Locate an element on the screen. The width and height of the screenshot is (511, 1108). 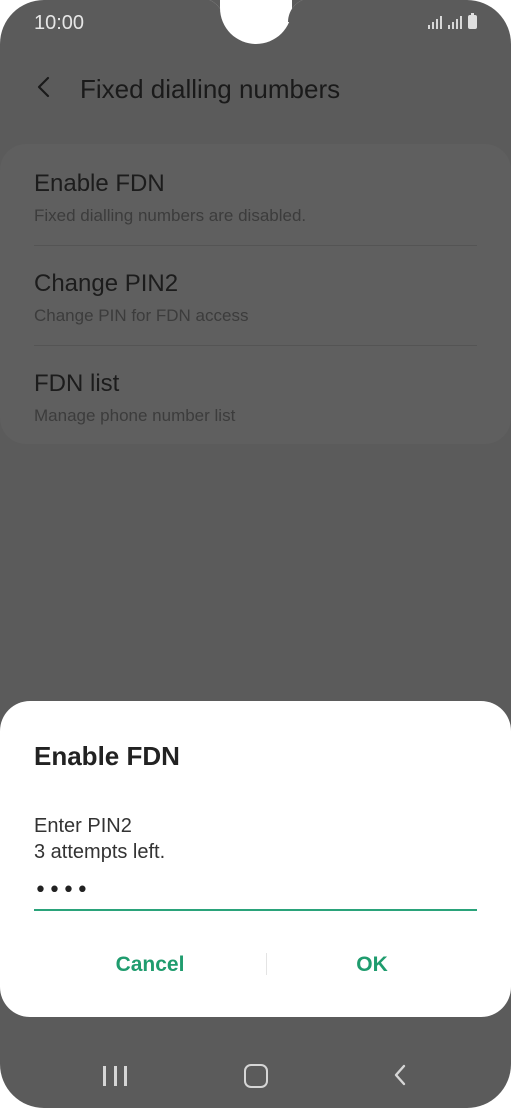
navigation-bar is located at coordinates (255, 1075).